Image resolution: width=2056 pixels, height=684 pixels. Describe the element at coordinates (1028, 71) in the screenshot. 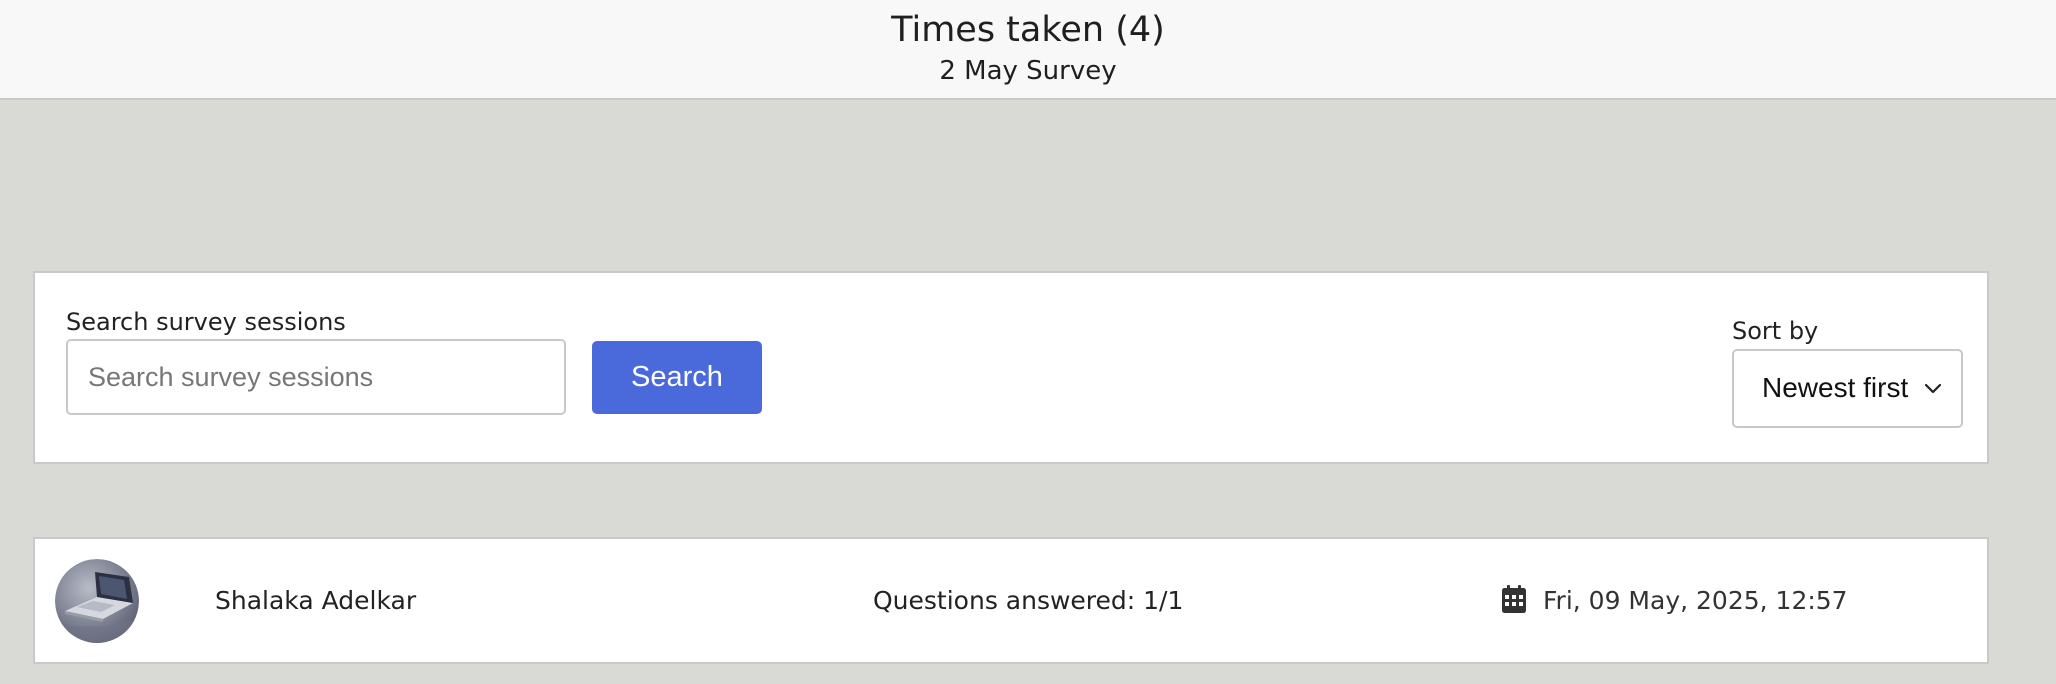

I see `page-subtitle: 2 May Survey` at that location.